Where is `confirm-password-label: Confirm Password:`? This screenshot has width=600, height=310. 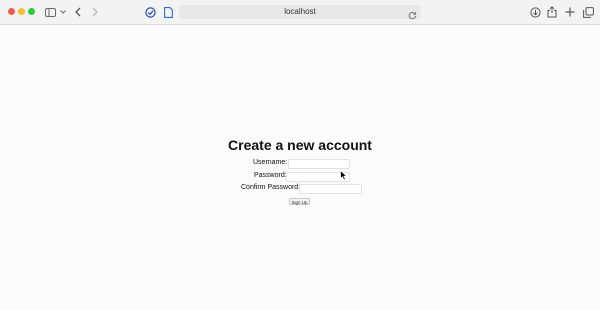 confirm-password-label: Confirm Password: is located at coordinates (271, 187).